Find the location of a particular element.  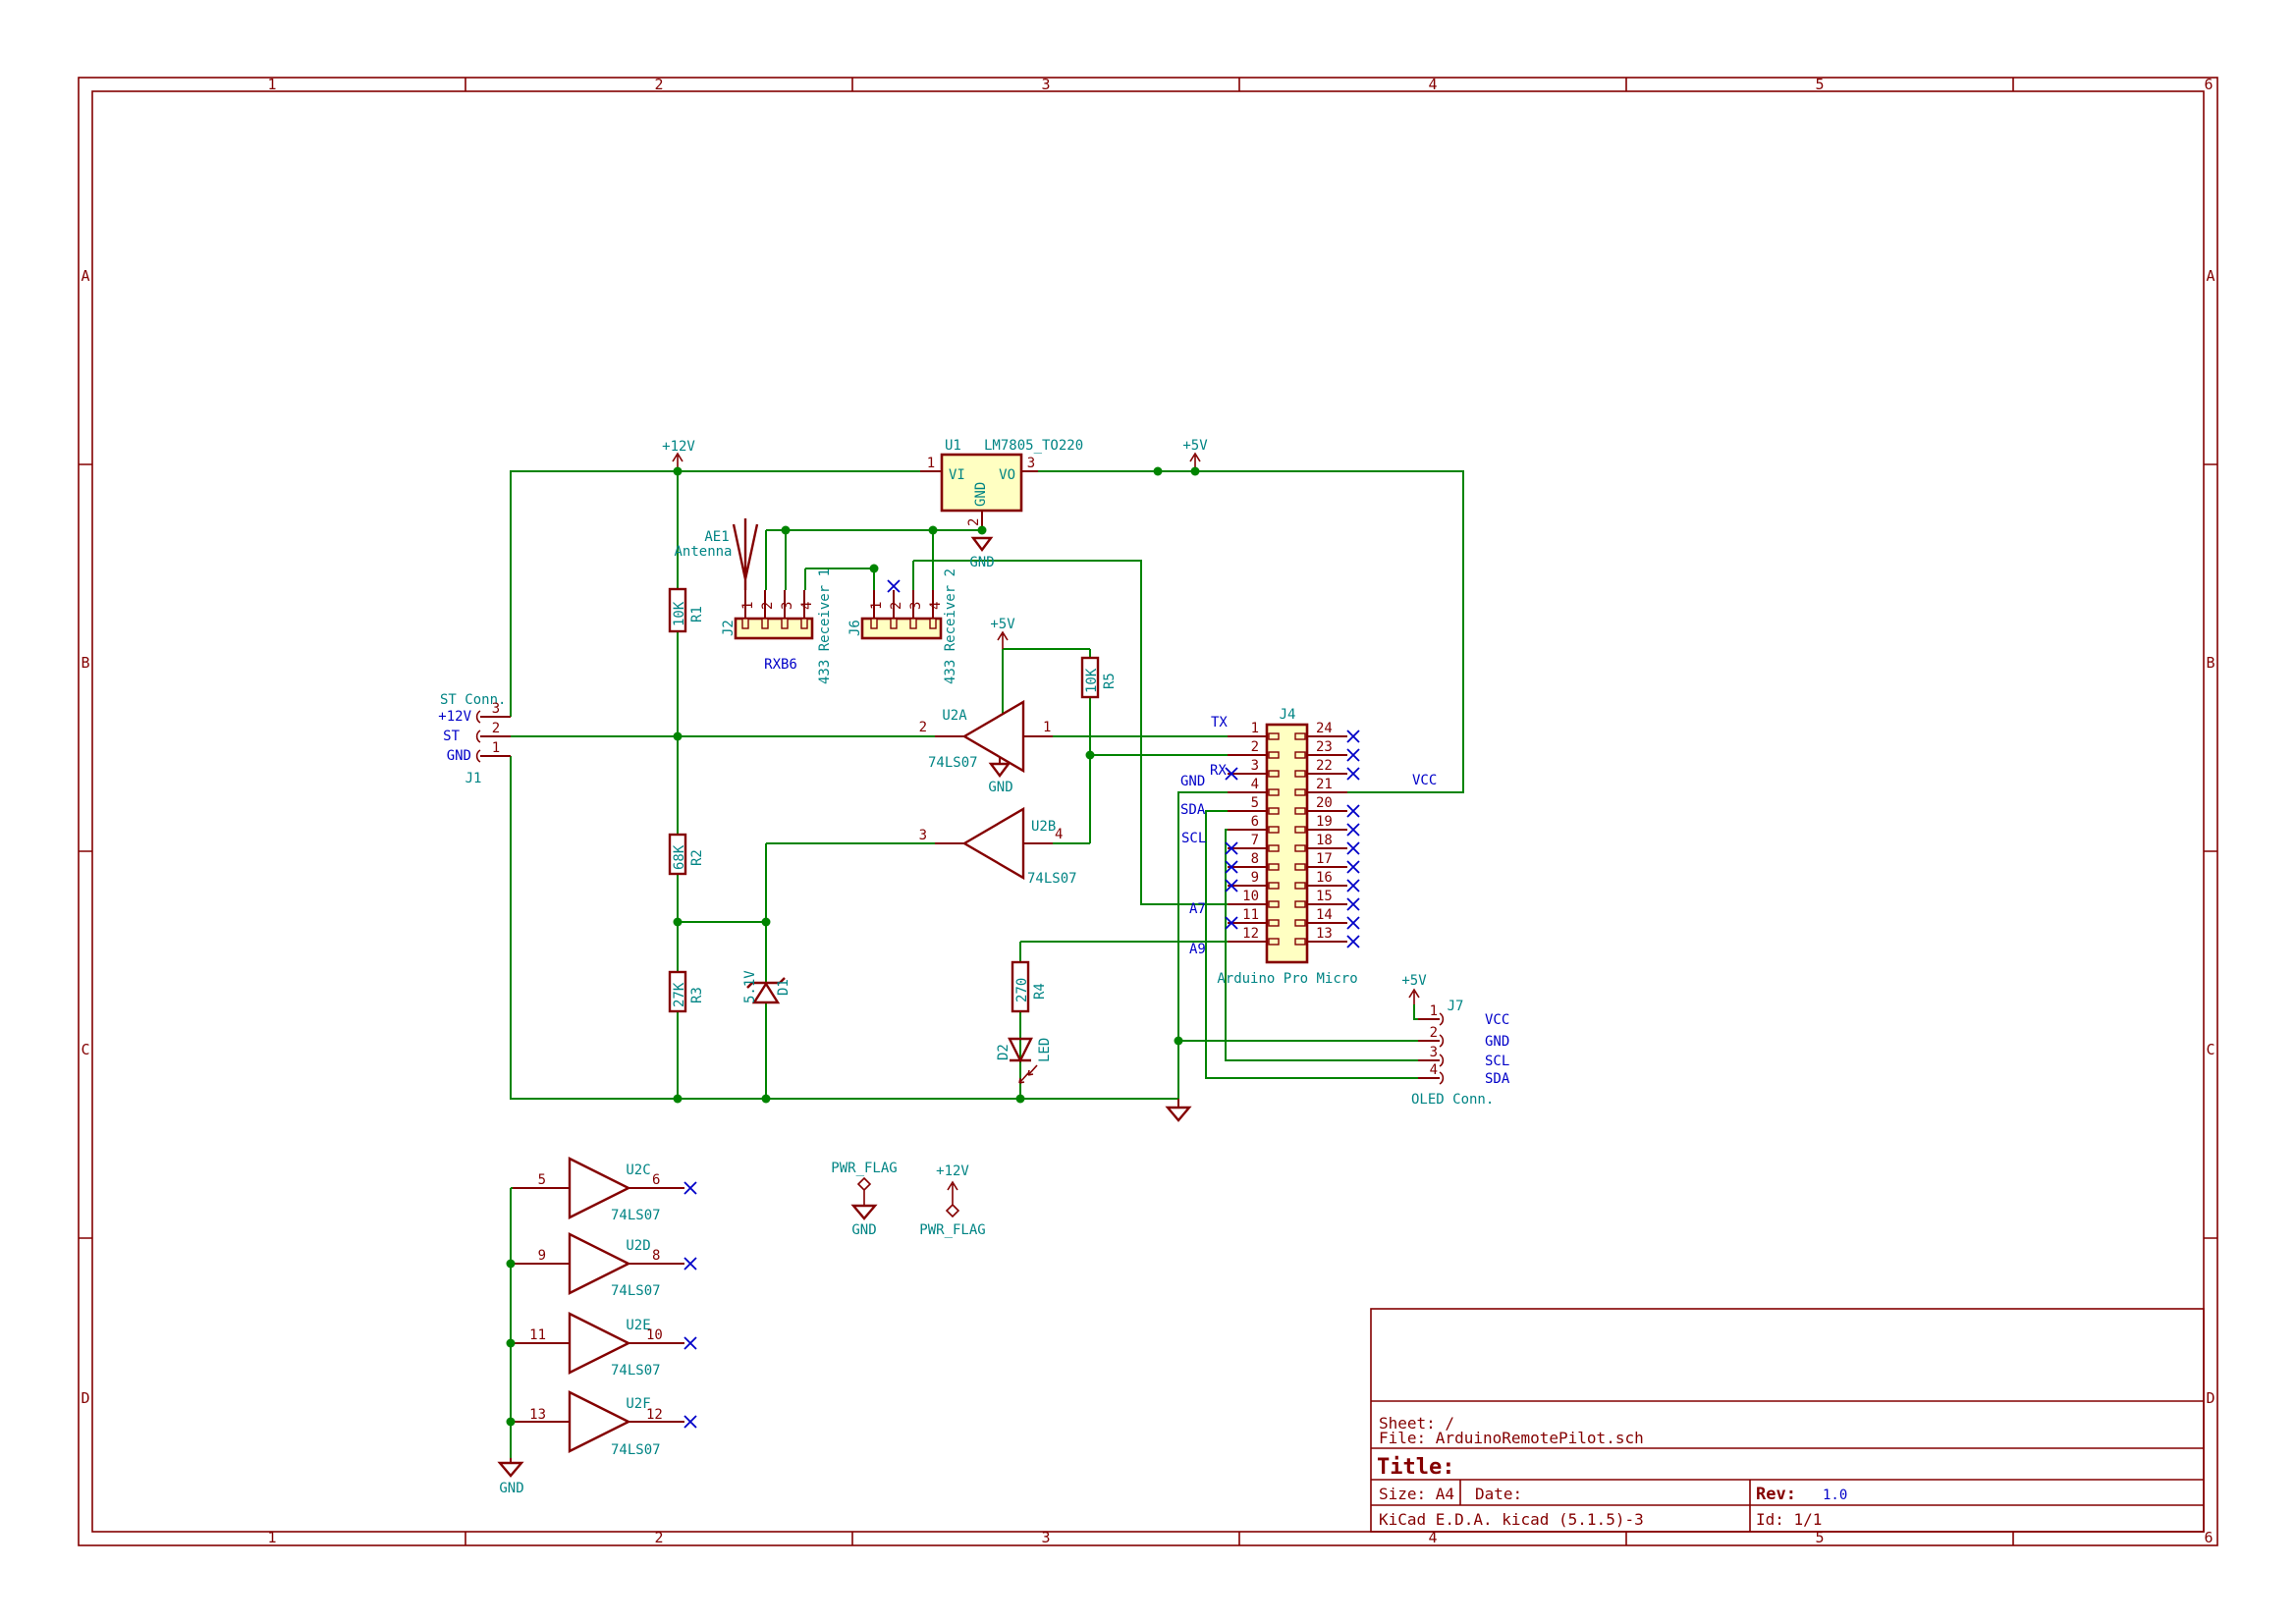

j7-net-sda: SDA is located at coordinates (1497, 1079).